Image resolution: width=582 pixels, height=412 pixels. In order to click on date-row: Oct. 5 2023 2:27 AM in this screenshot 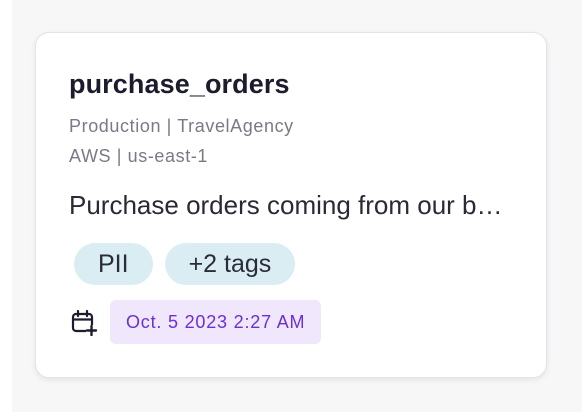, I will do `click(196, 322)`.